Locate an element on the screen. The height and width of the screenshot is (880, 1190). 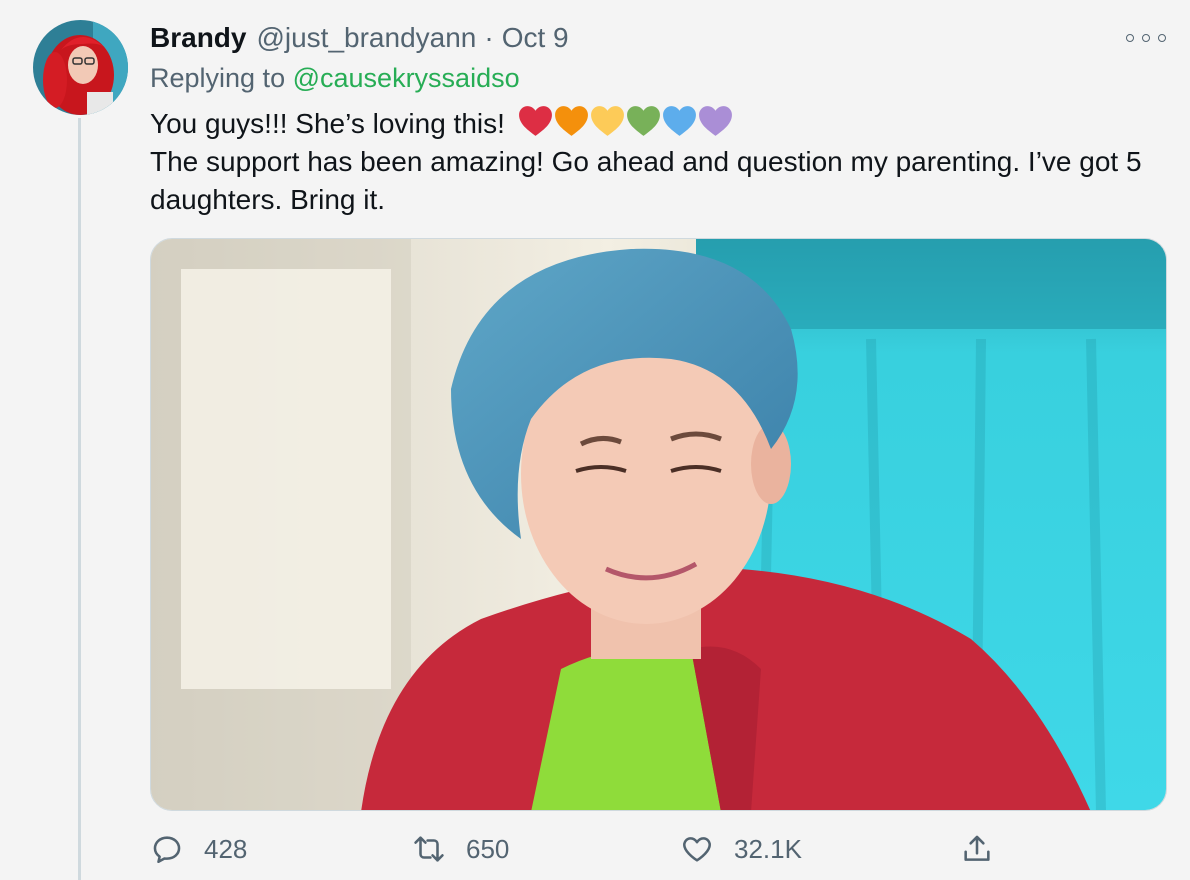
replying-to: Replying to @causekryssaidso is located at coordinates (335, 78).